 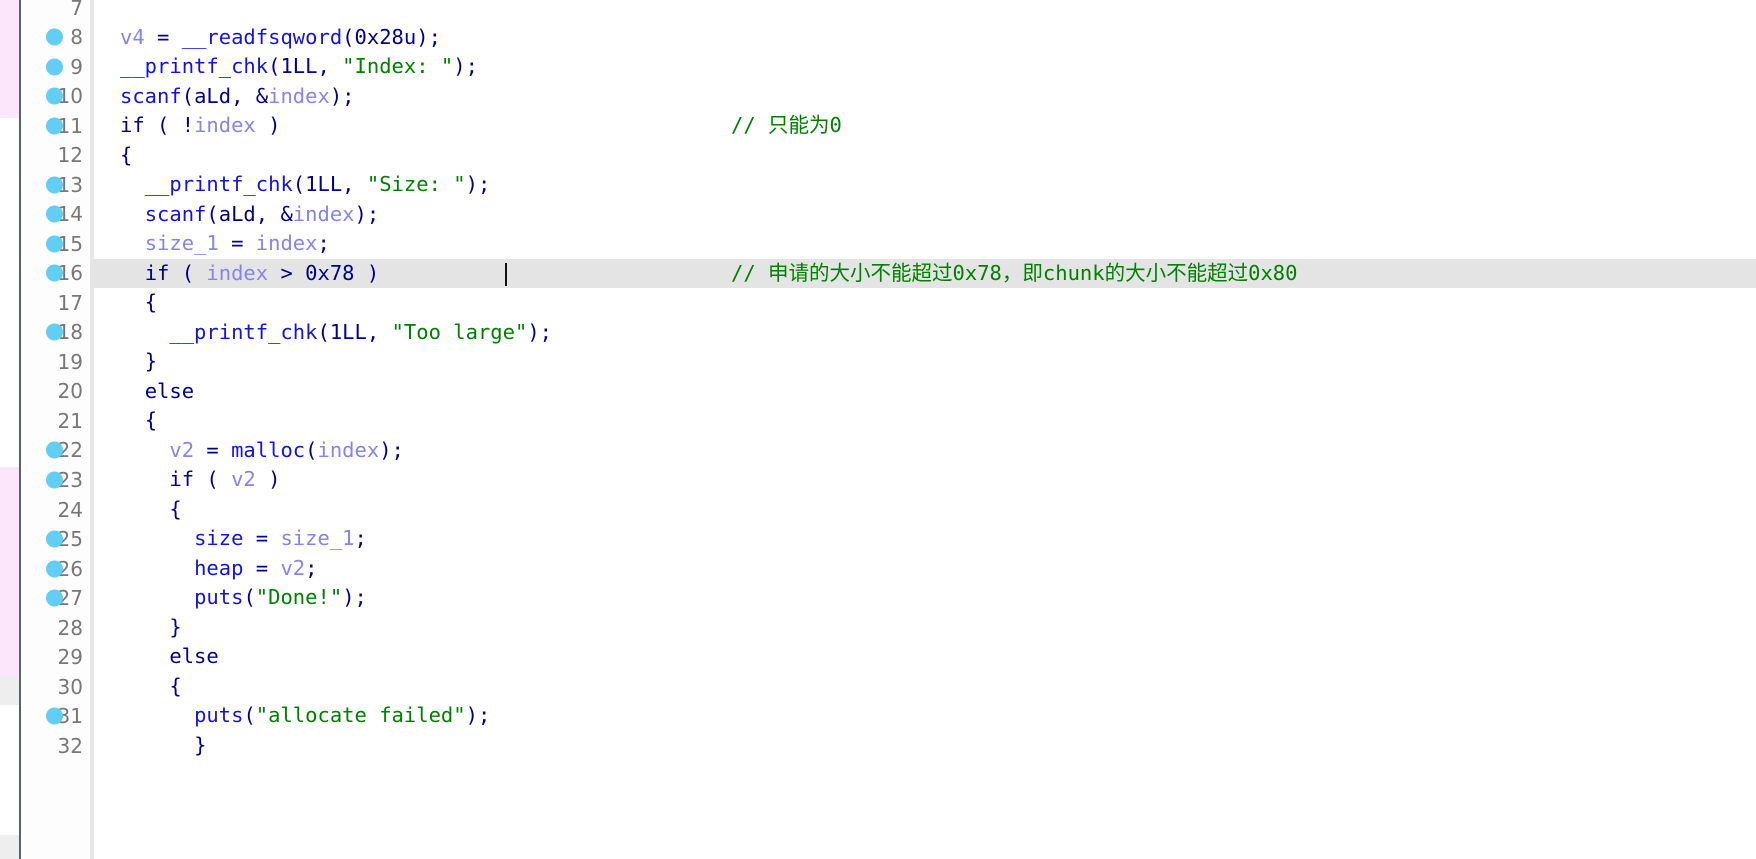 I want to click on gutter-row: 27, so click(x=55, y=598).